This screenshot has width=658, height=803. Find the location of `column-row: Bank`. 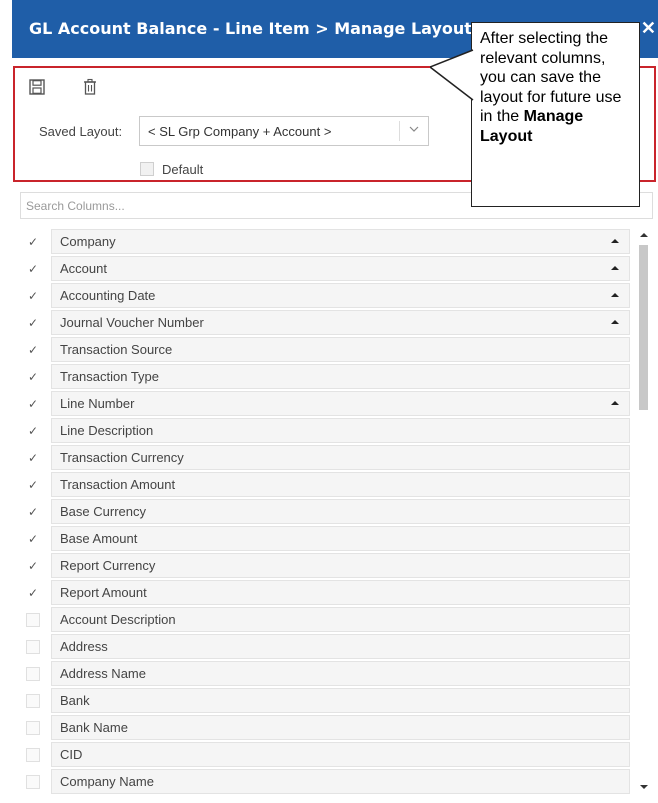

column-row: Bank is located at coordinates (326, 700).